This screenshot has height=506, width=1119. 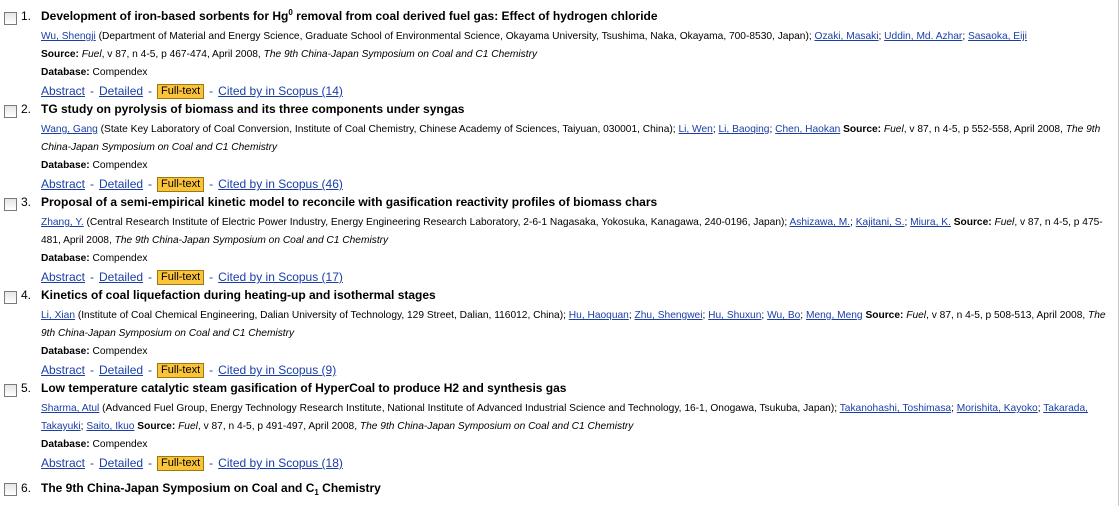 What do you see at coordinates (69, 129) in the screenshot?
I see `author-link: Wang, Gang` at bounding box center [69, 129].